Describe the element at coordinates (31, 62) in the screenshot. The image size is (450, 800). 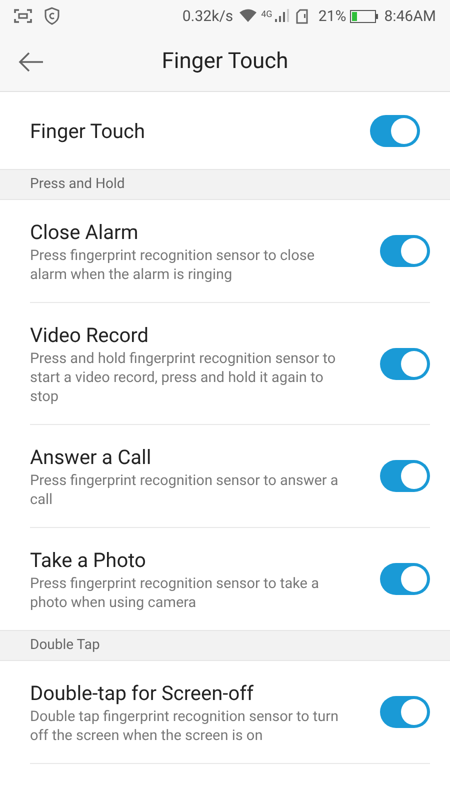
I see `back-button` at that location.